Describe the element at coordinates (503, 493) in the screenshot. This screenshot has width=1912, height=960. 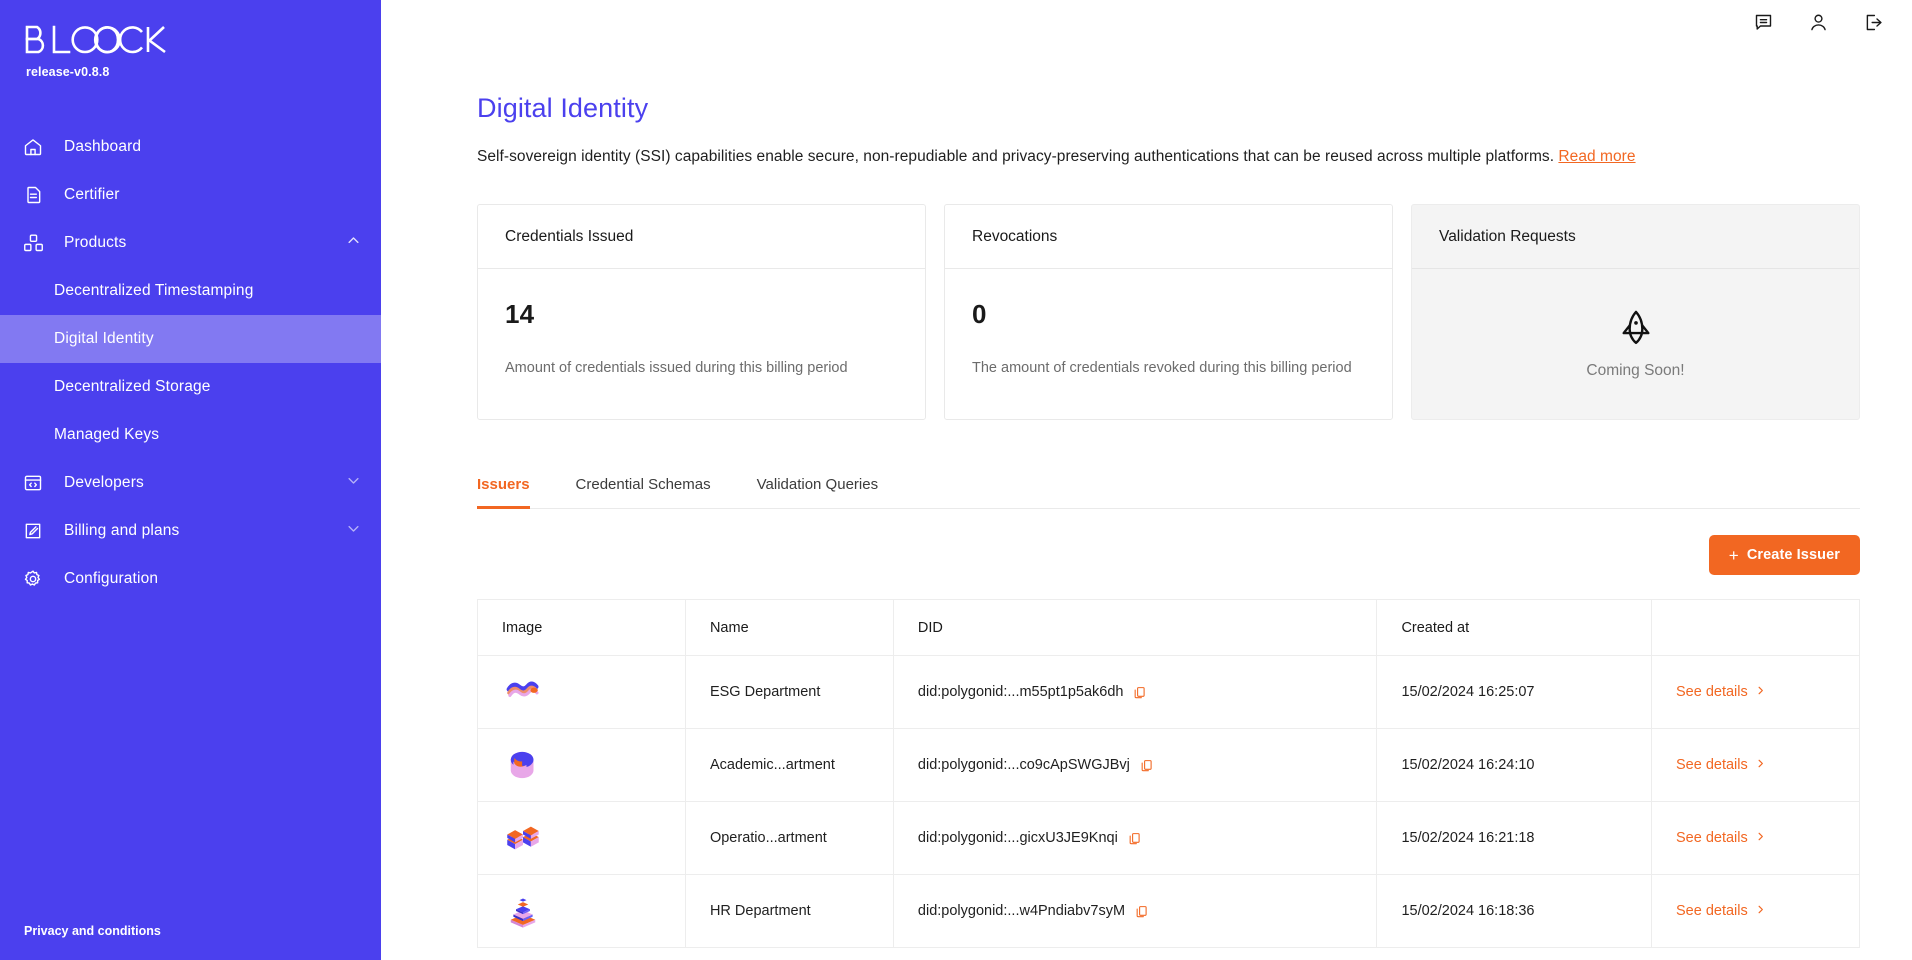
I see `tab-issuers: Issuers` at that location.